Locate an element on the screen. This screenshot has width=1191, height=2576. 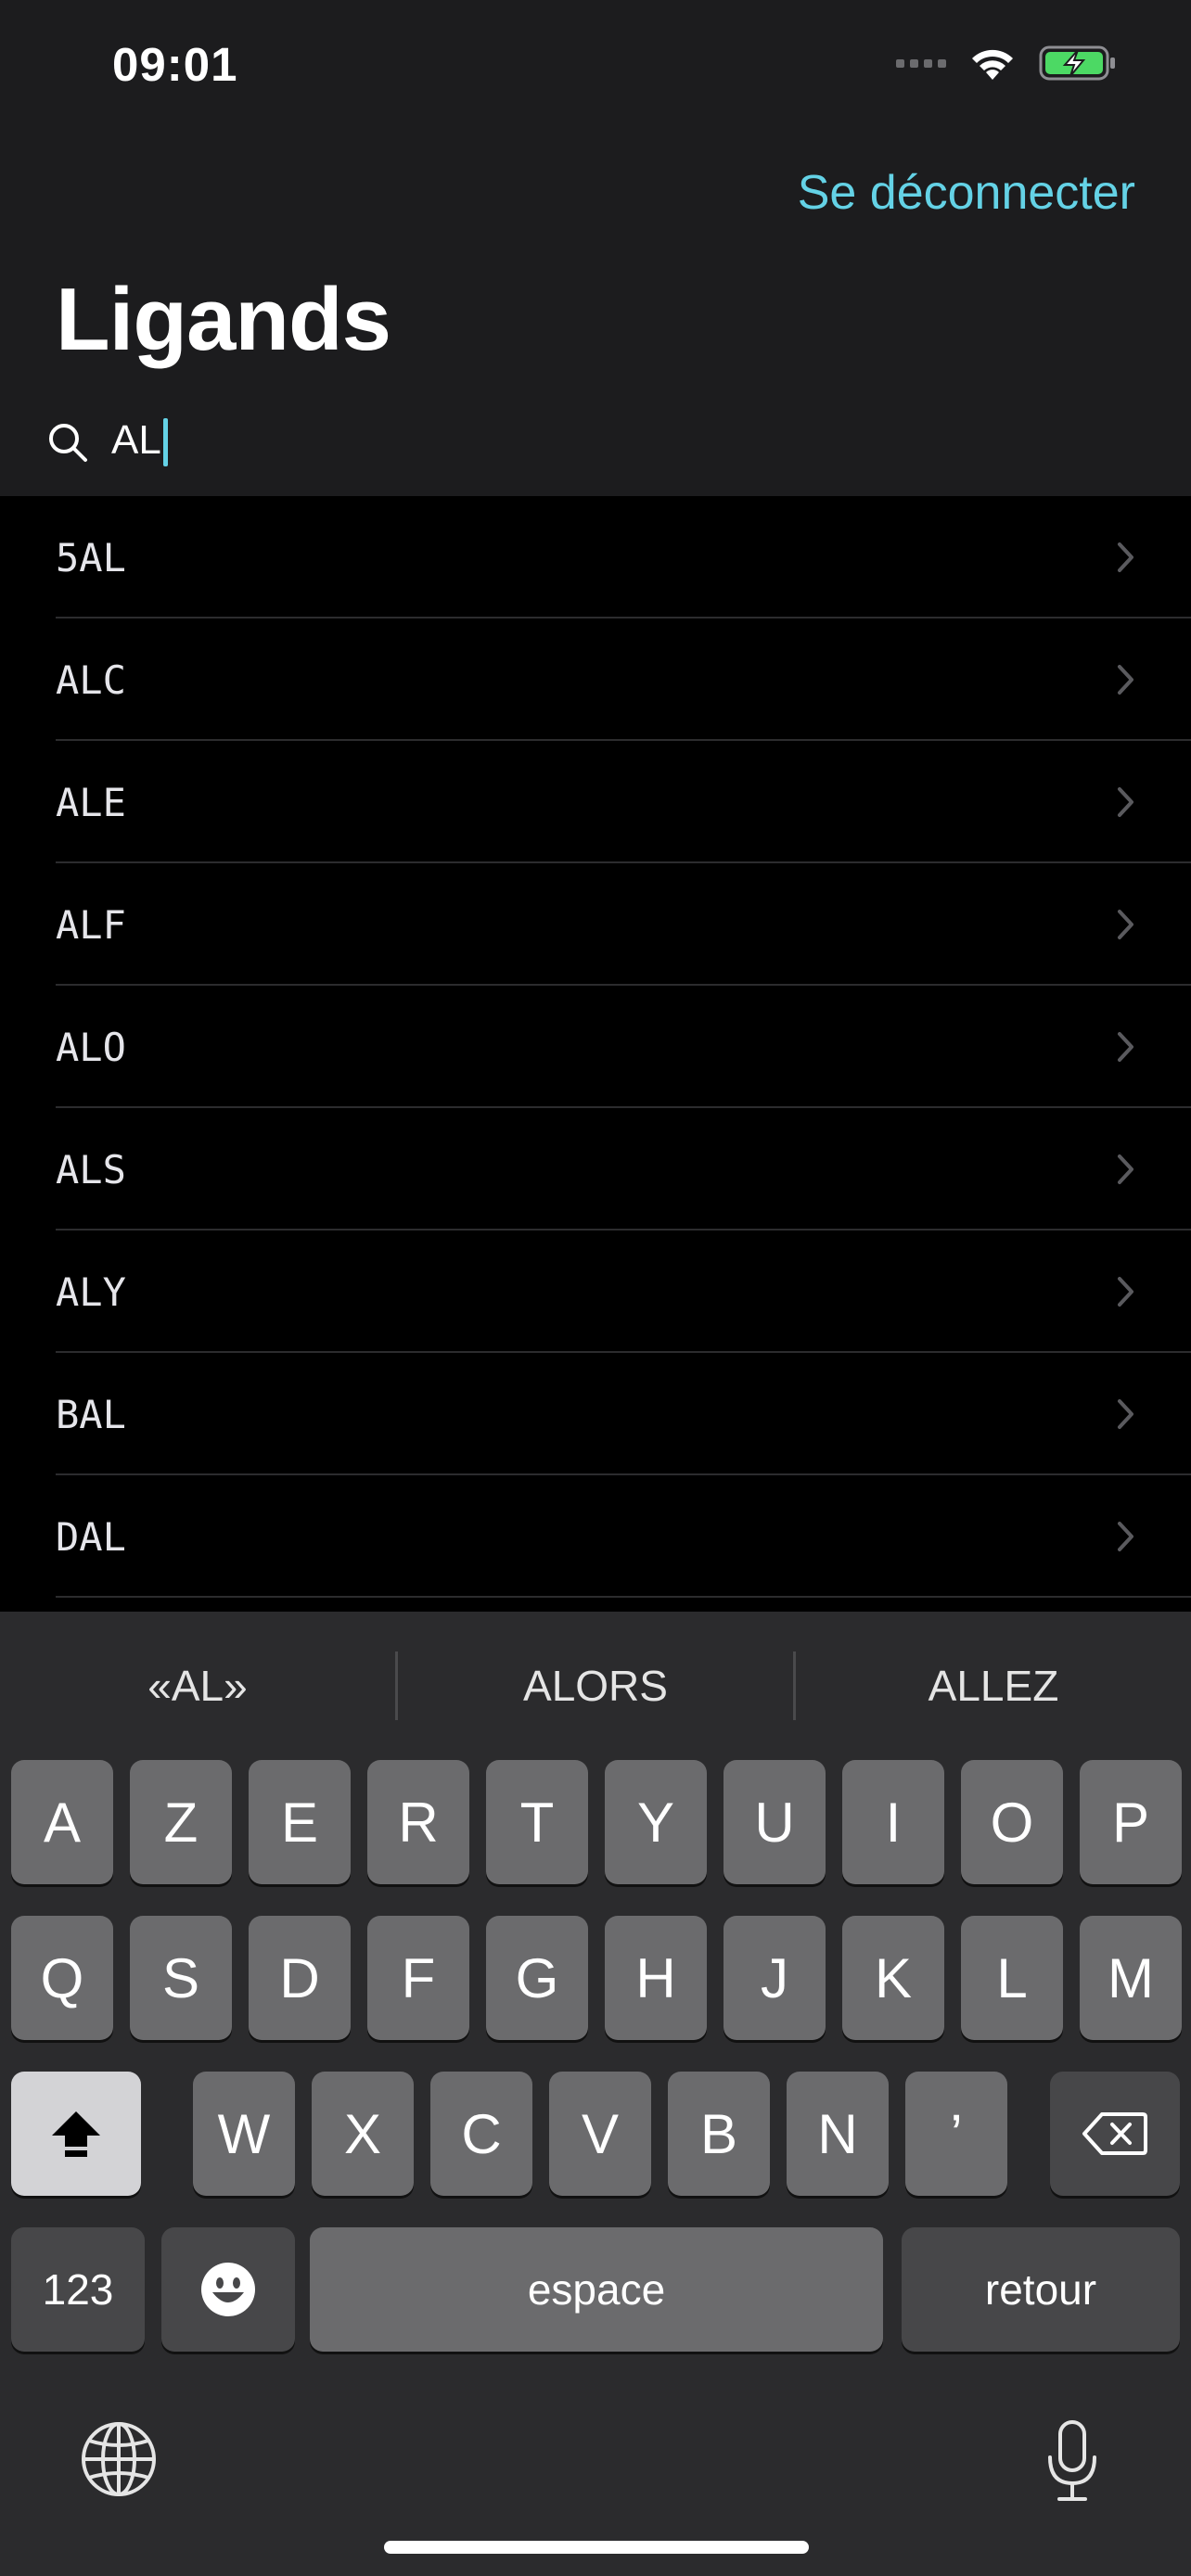
key: N is located at coordinates (838, 2134).